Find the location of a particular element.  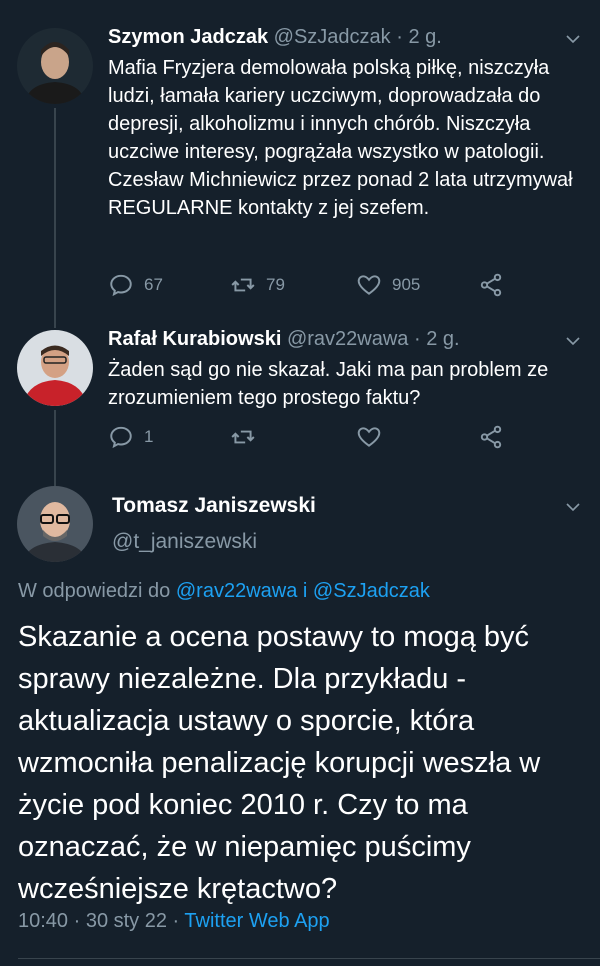

retweet-button is located at coordinates (248, 437).